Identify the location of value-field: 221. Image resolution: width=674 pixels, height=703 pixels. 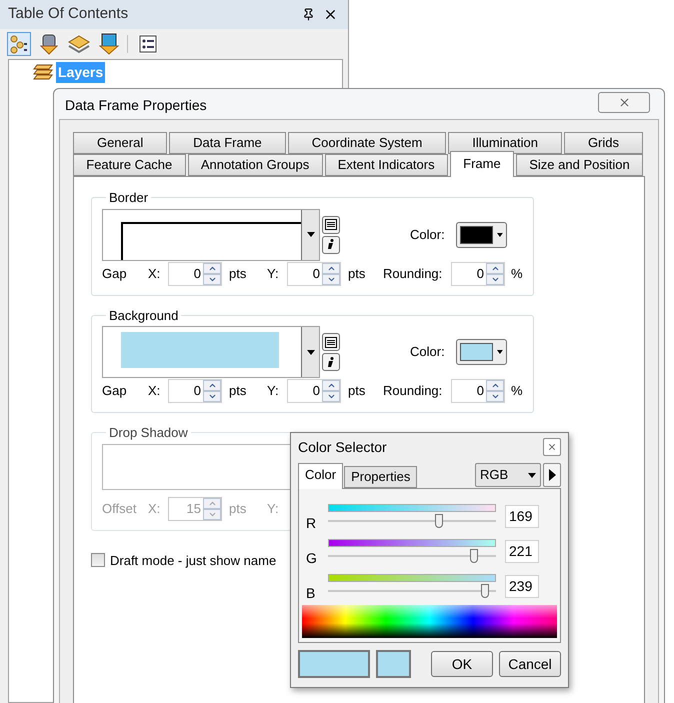
(522, 551).